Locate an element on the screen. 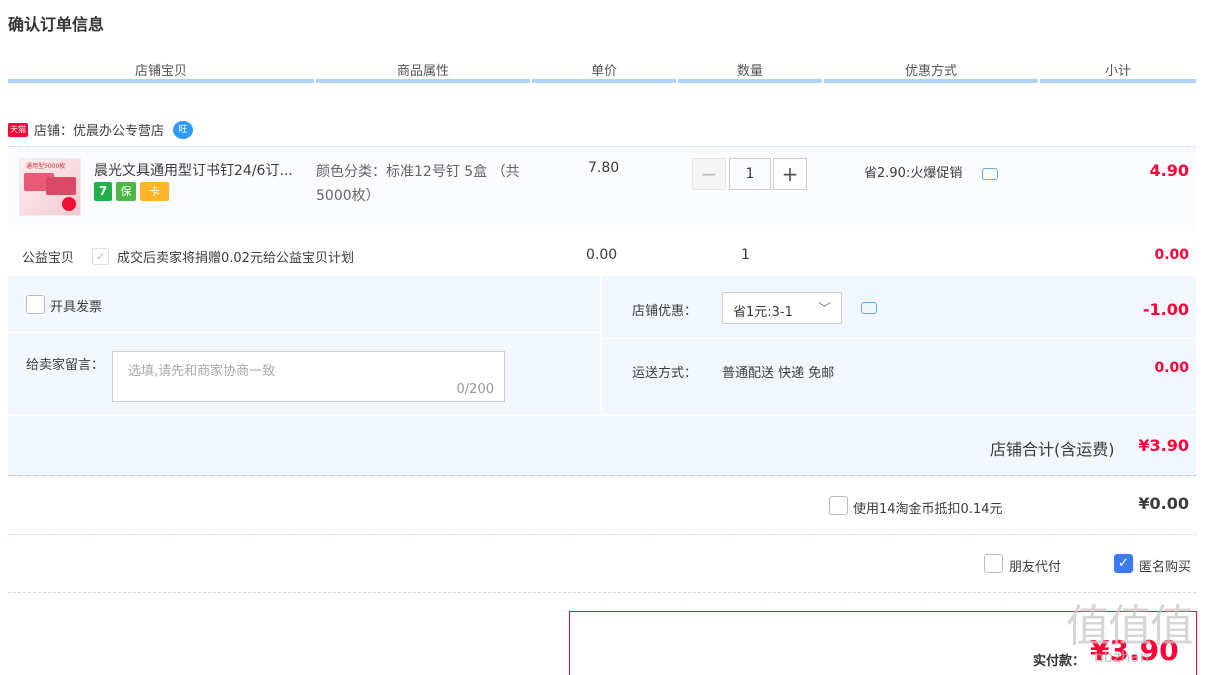  message-placeholder: 选填,请先和商家协商一致 is located at coordinates (202, 371).